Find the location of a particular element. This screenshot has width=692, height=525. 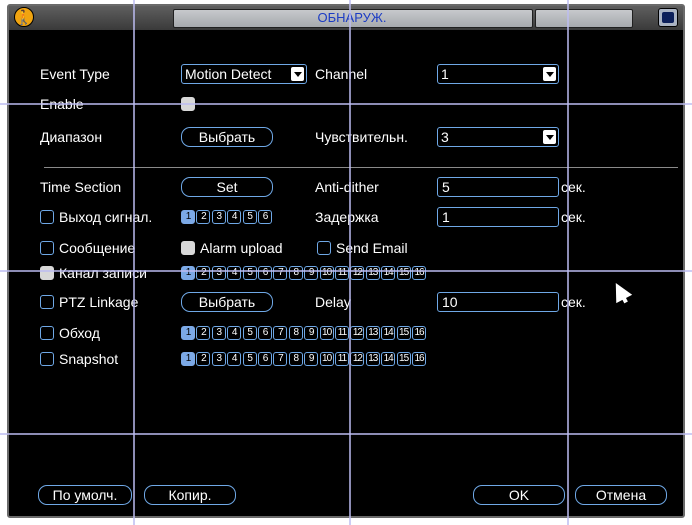

event-type-select: Motion Detect is located at coordinates (244, 74).